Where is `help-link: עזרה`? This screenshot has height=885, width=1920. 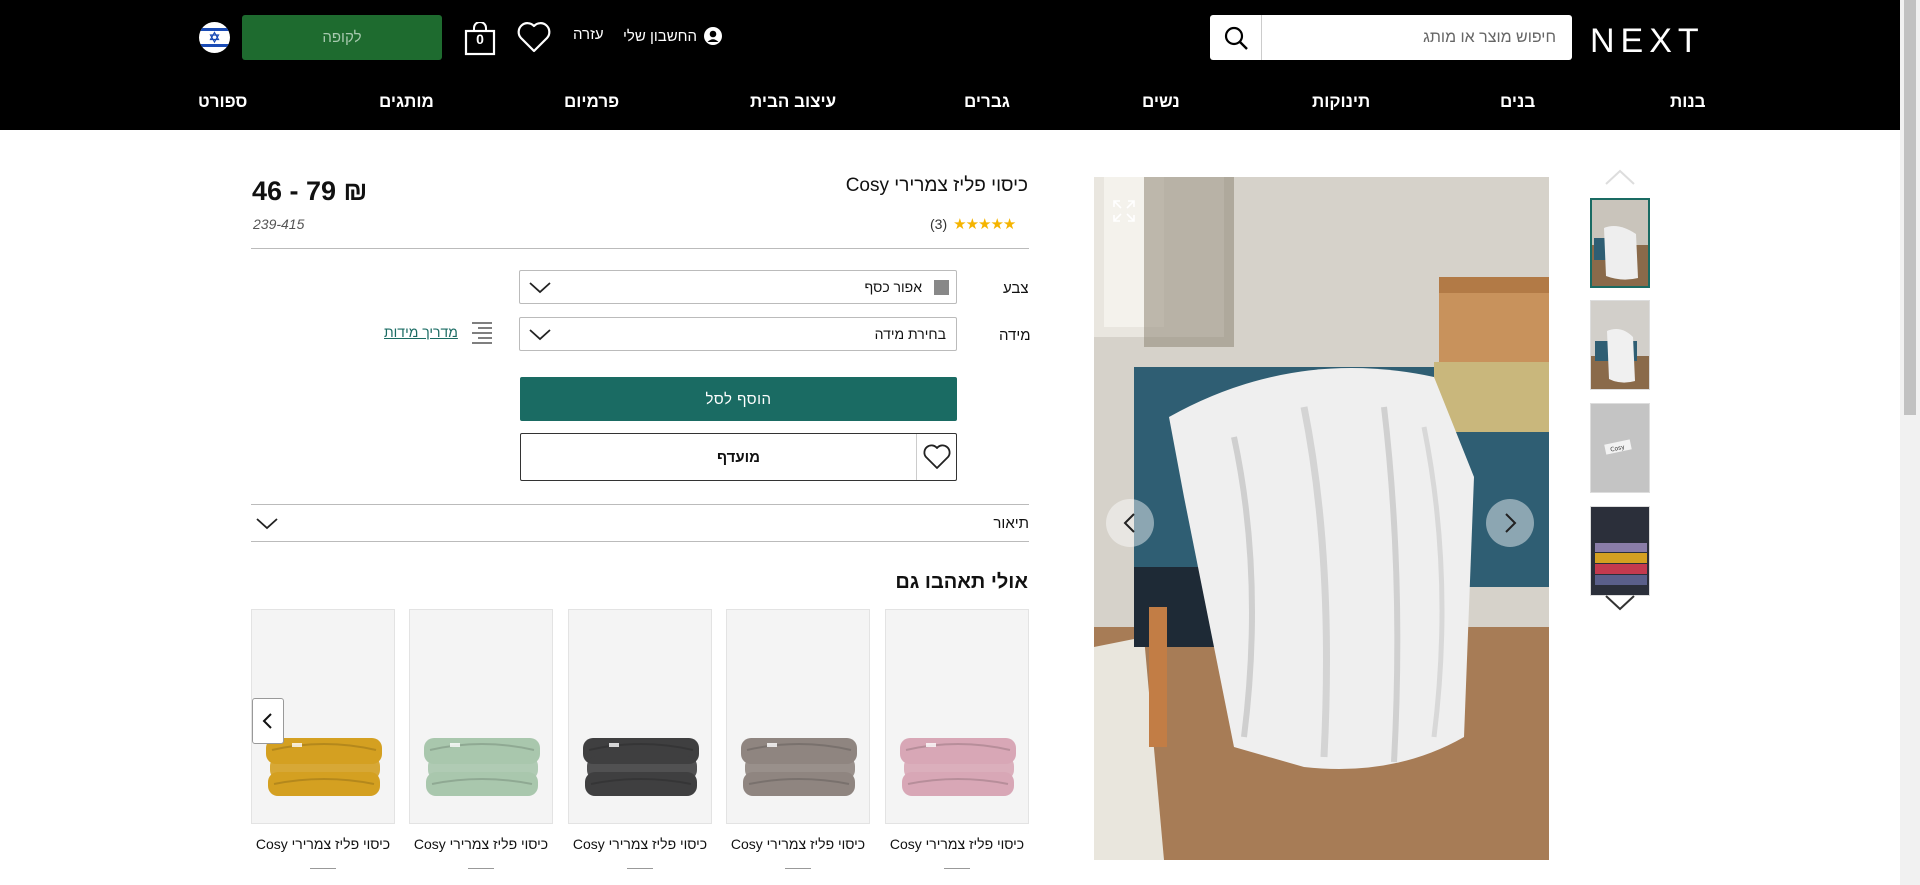 help-link: עזרה is located at coordinates (588, 34).